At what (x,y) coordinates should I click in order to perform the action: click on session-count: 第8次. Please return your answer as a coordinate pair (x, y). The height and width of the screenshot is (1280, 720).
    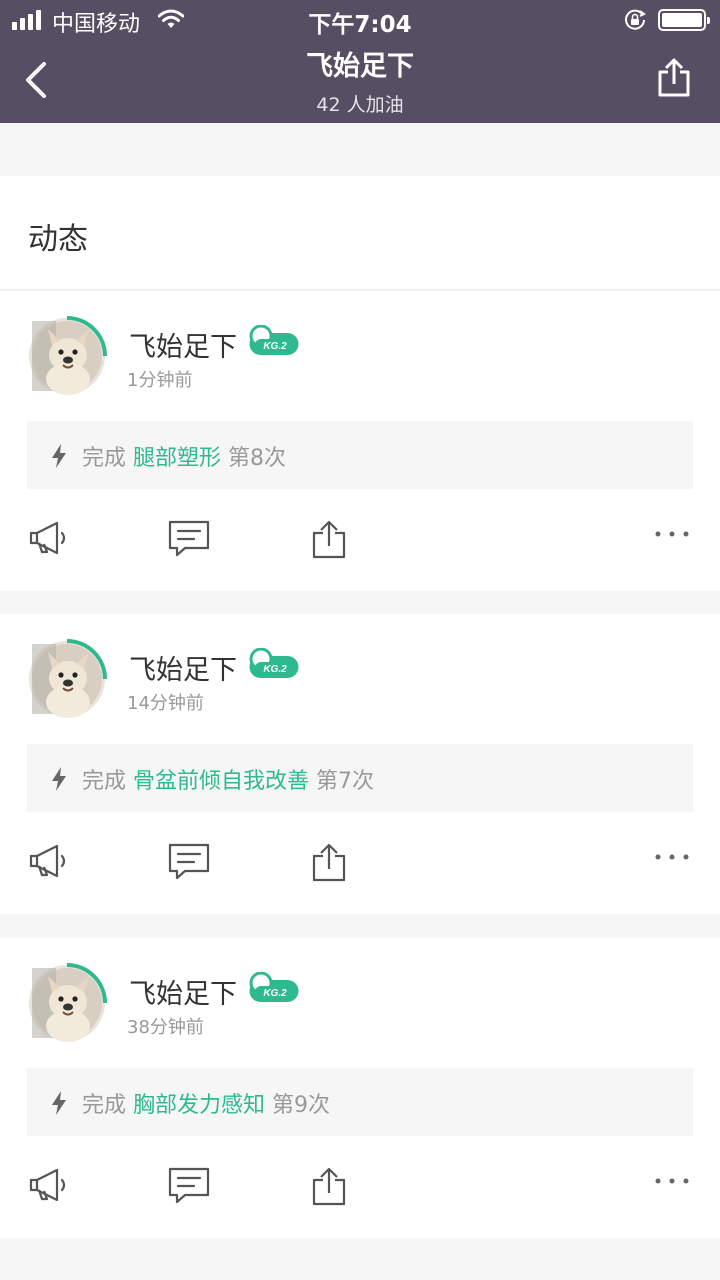
    Looking at the image, I should click on (257, 458).